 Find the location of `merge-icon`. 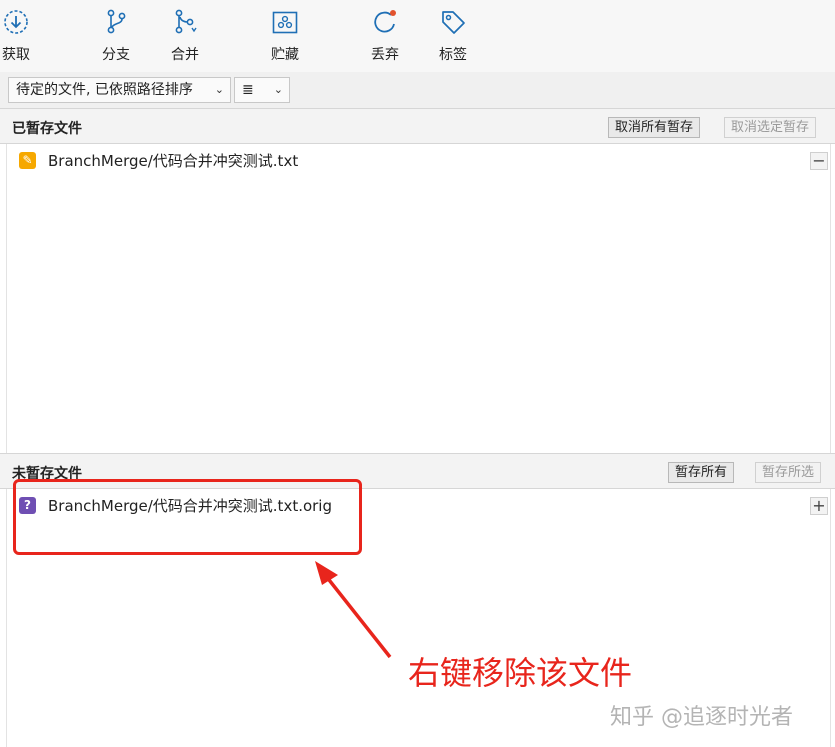

merge-icon is located at coordinates (186, 21).